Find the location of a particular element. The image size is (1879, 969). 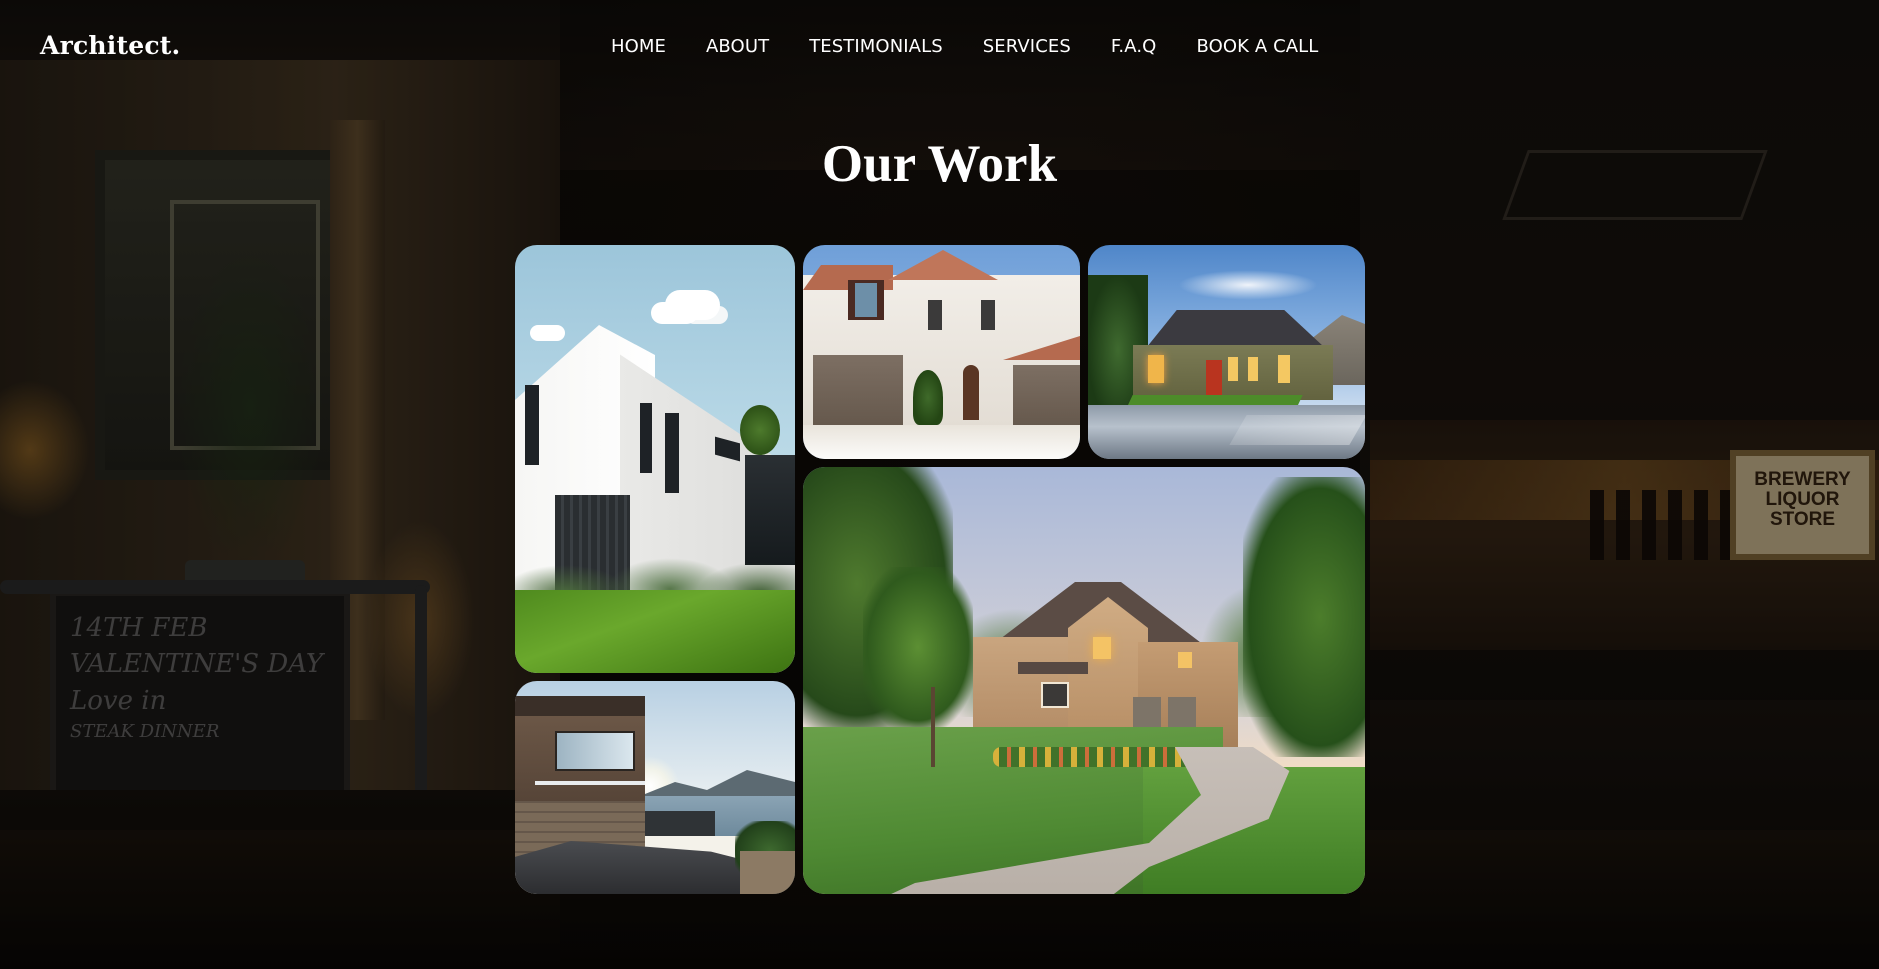

site-logo: Architect. is located at coordinates (110, 45).